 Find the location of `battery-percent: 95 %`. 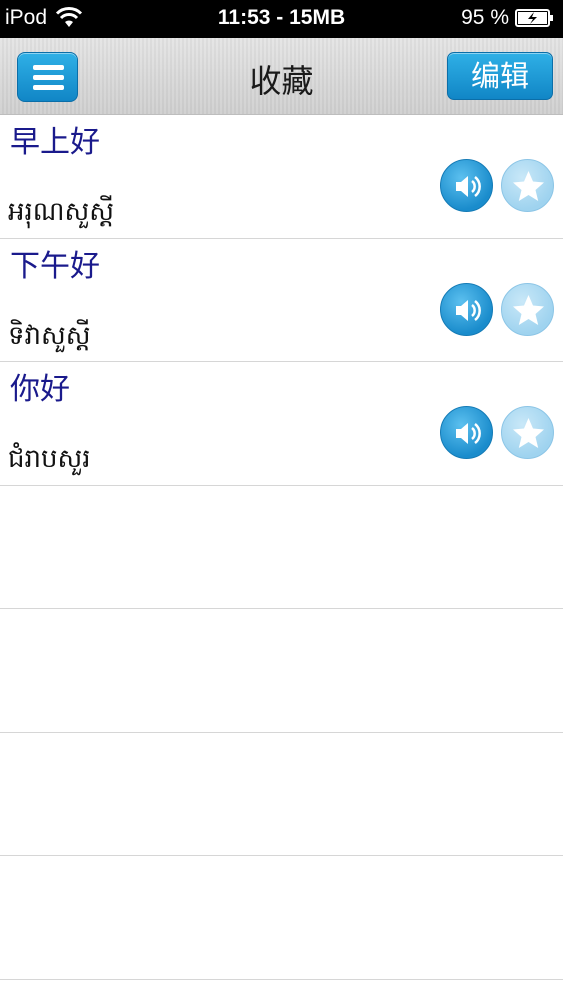

battery-percent: 95 % is located at coordinates (485, 17).